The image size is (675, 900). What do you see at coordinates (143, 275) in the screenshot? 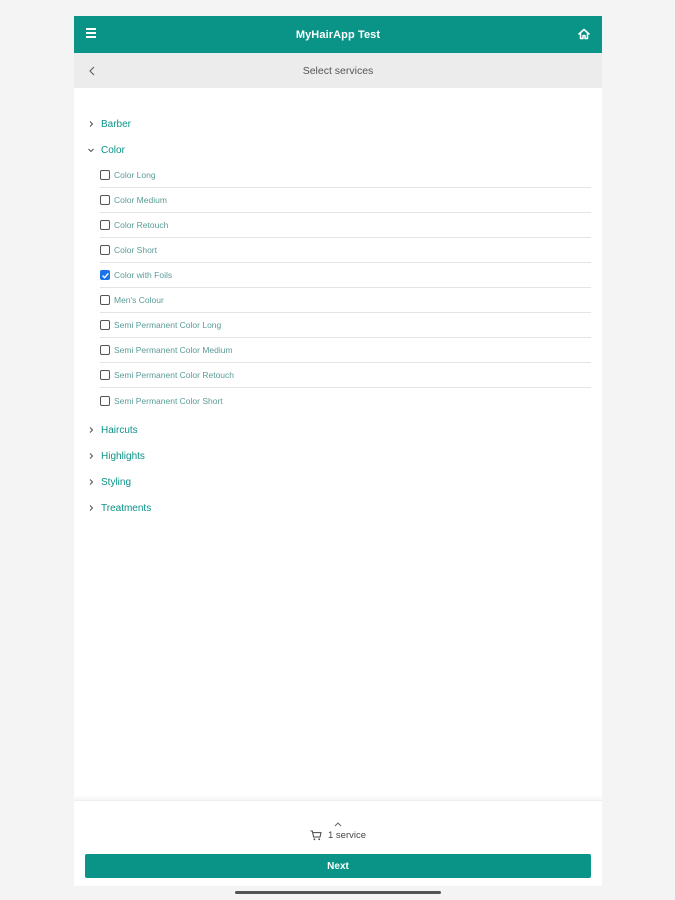
I see `service-label: Color with Foils` at bounding box center [143, 275].